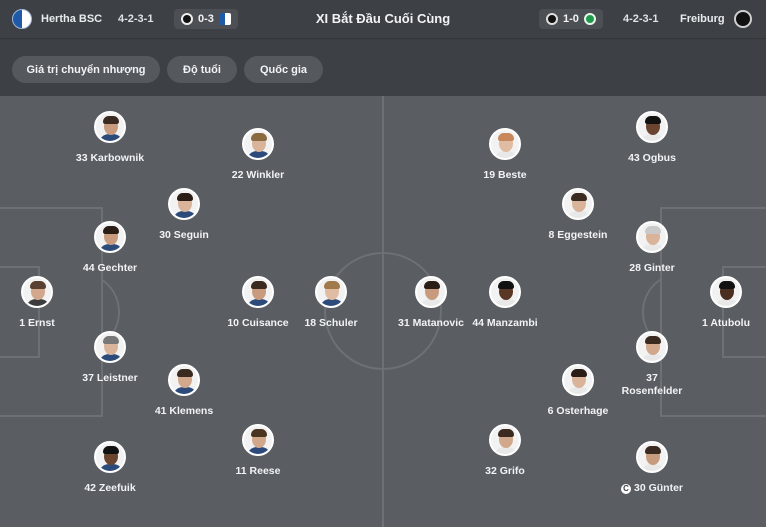 Image resolution: width=766 pixels, height=527 pixels. I want to click on captain-badge-icon: C, so click(625, 489).